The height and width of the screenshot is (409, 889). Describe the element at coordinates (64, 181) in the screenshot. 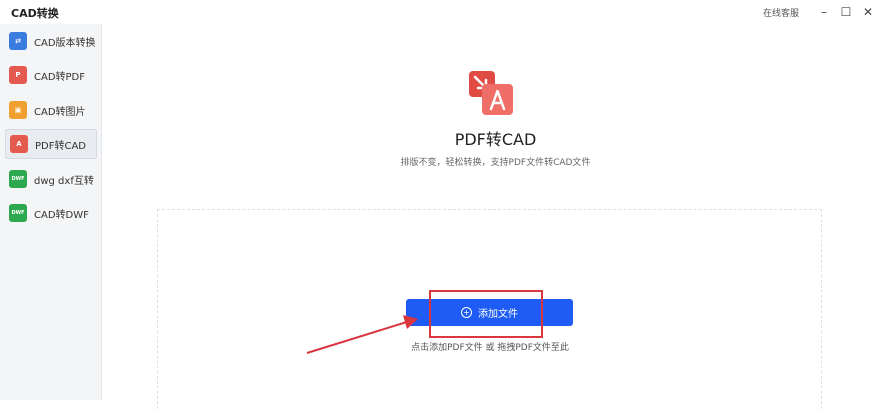

I see `sidebar-item-label: dwg dxf互转` at that location.